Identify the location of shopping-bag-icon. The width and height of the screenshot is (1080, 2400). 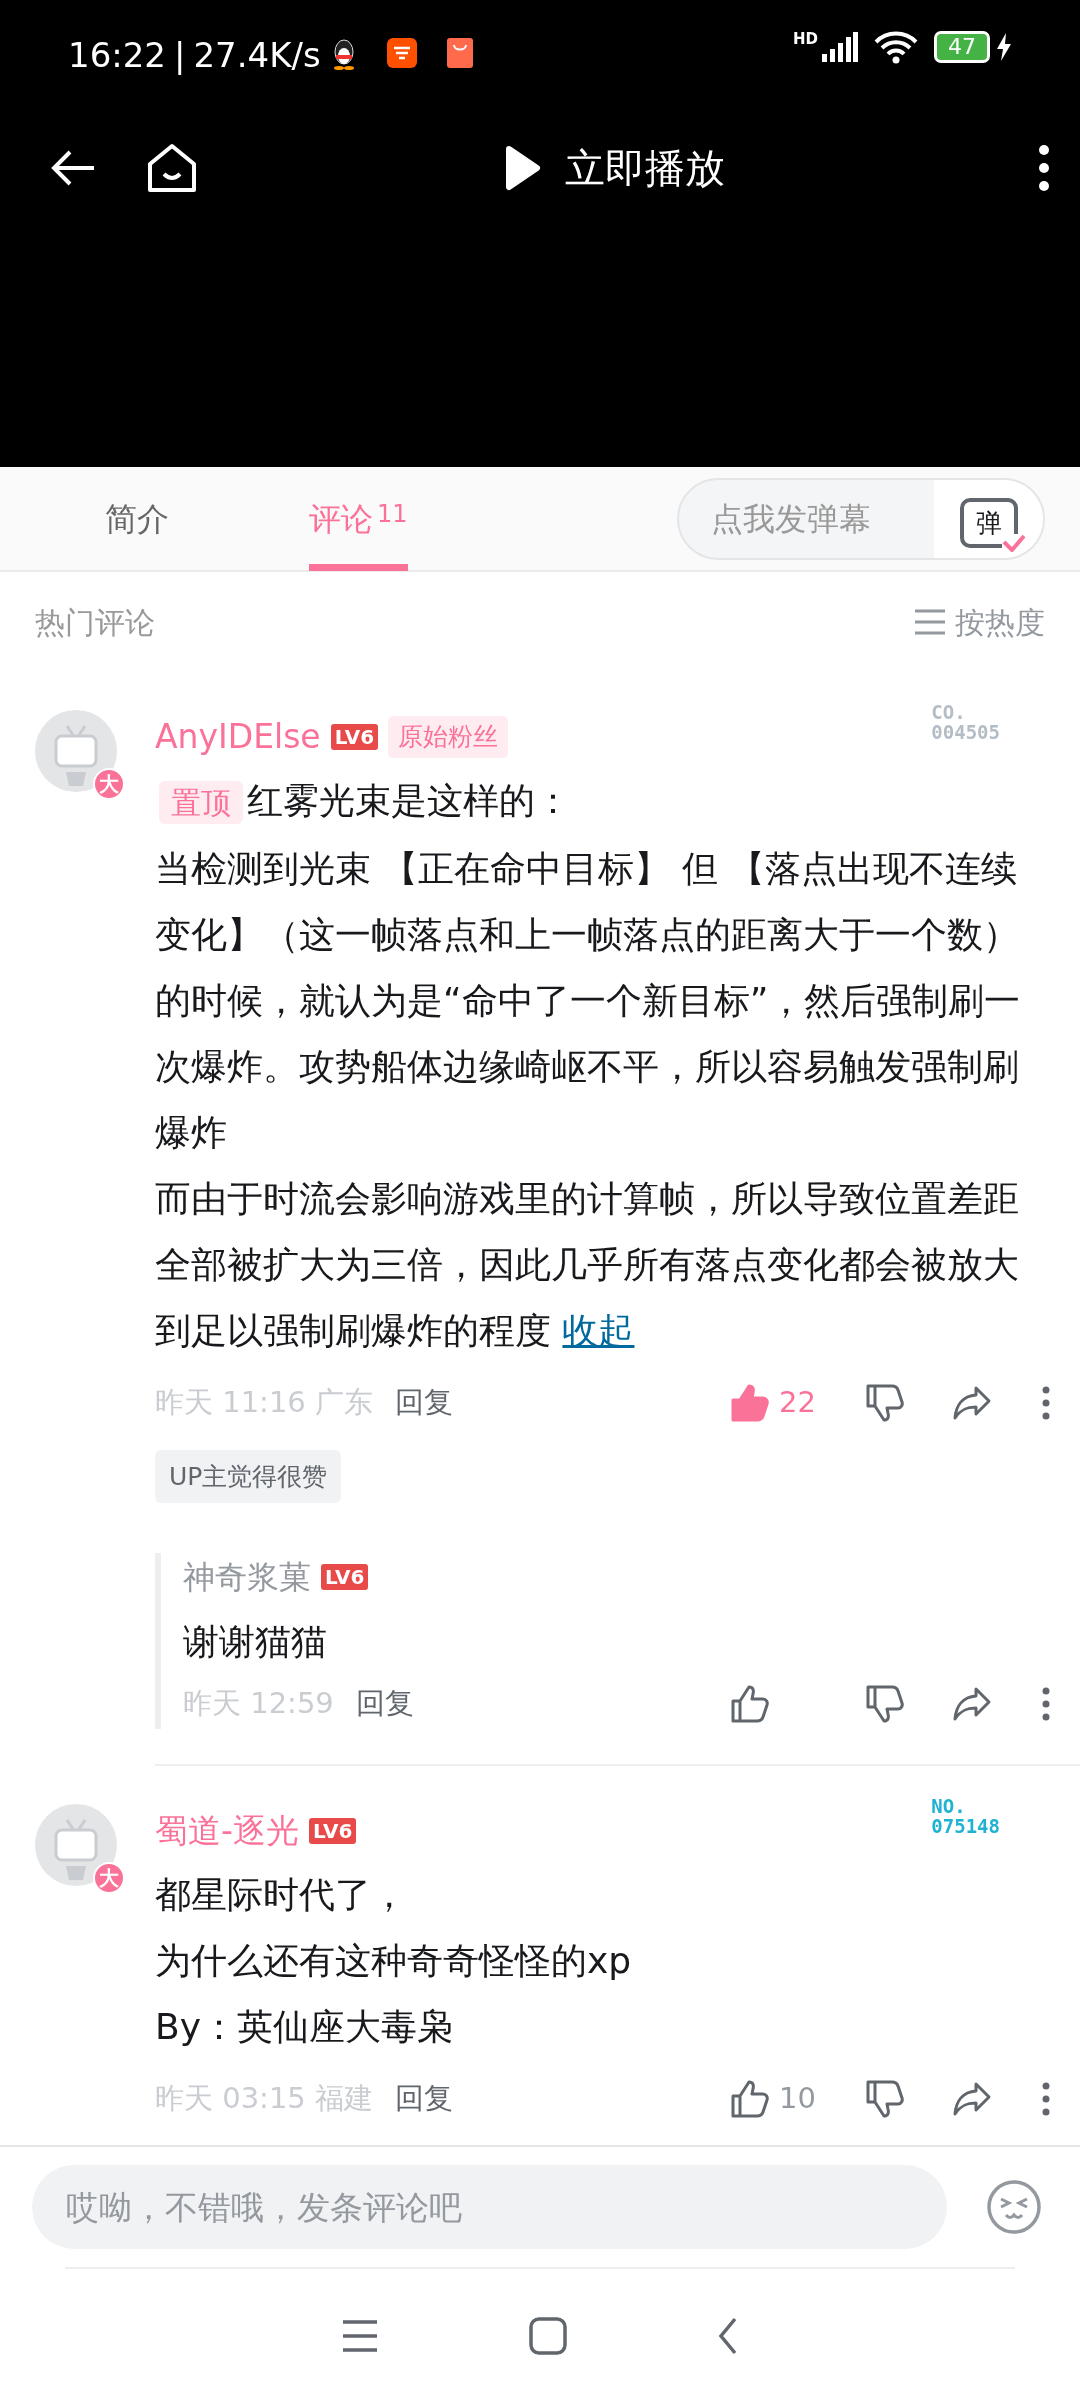
(459, 53).